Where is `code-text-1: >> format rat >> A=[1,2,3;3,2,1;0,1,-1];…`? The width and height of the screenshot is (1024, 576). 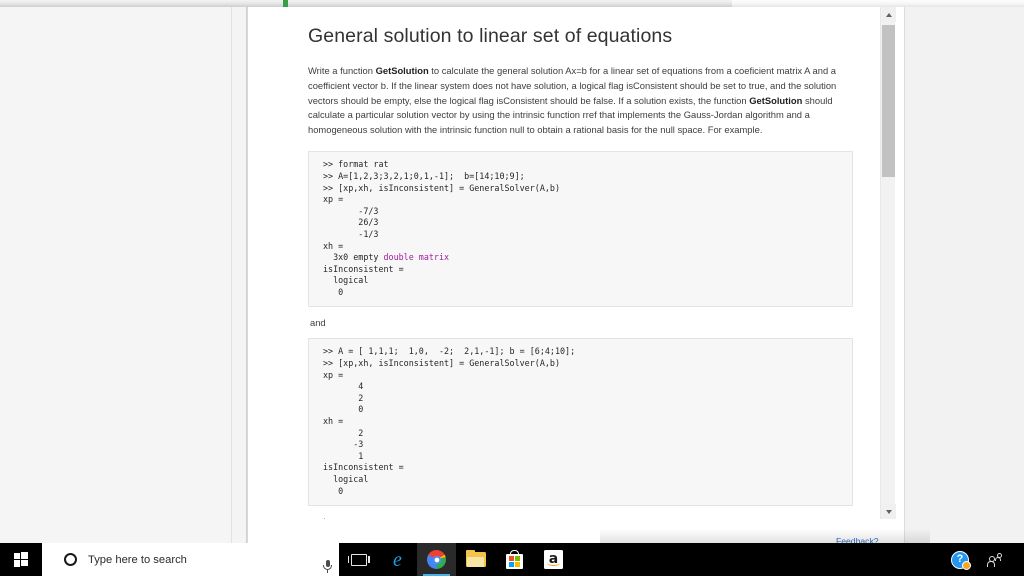 code-text-1: >> format rat >> A=[1,2,3;3,2,1;0,1,-1];… is located at coordinates (582, 228).